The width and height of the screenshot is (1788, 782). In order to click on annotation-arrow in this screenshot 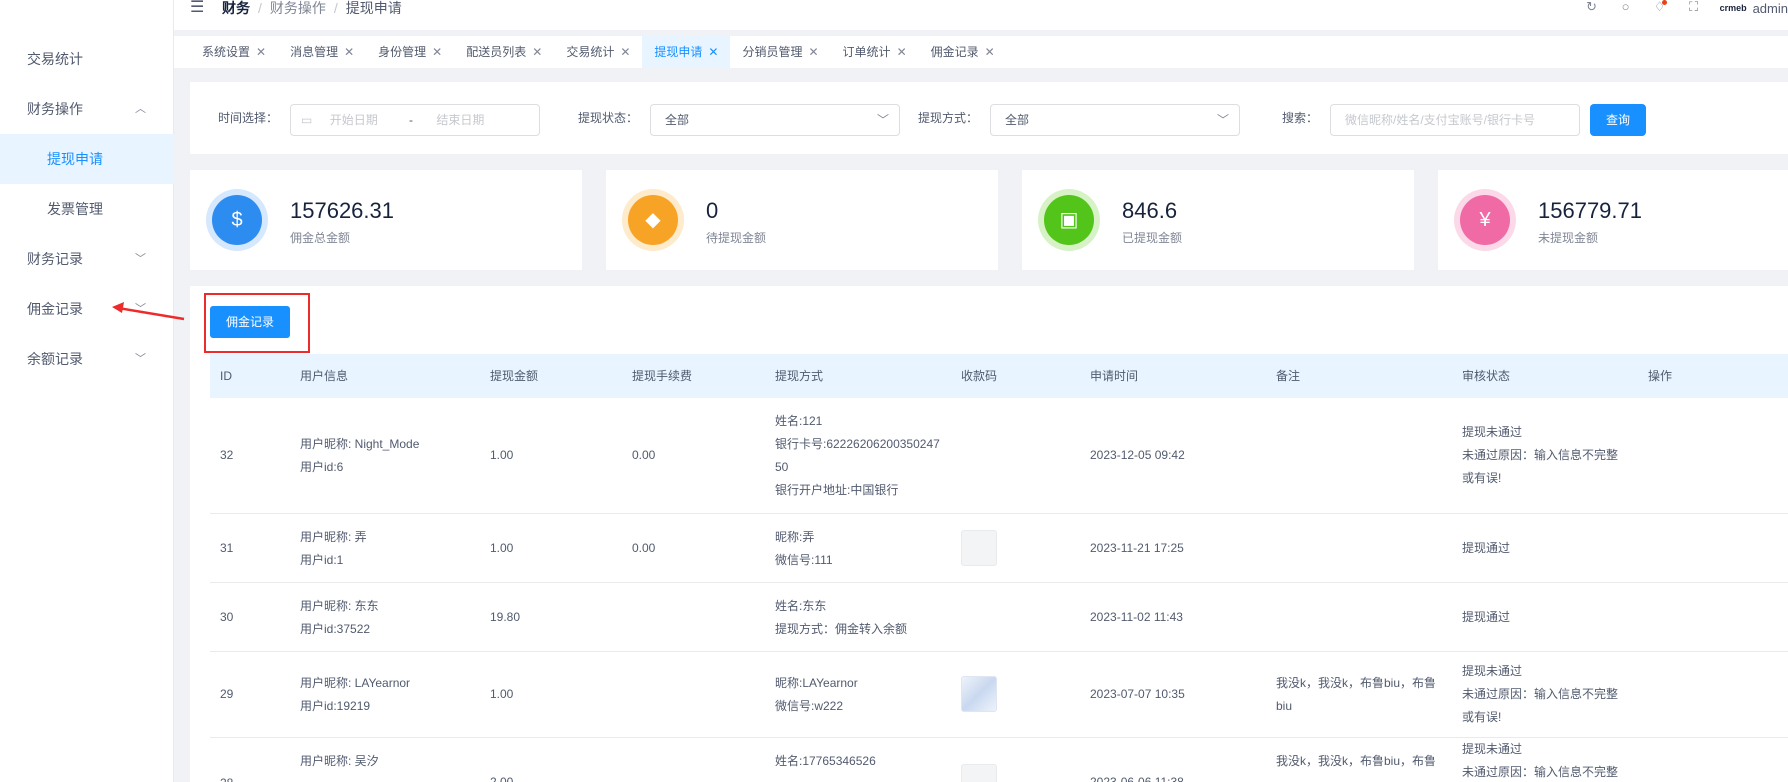, I will do `click(148, 311)`.